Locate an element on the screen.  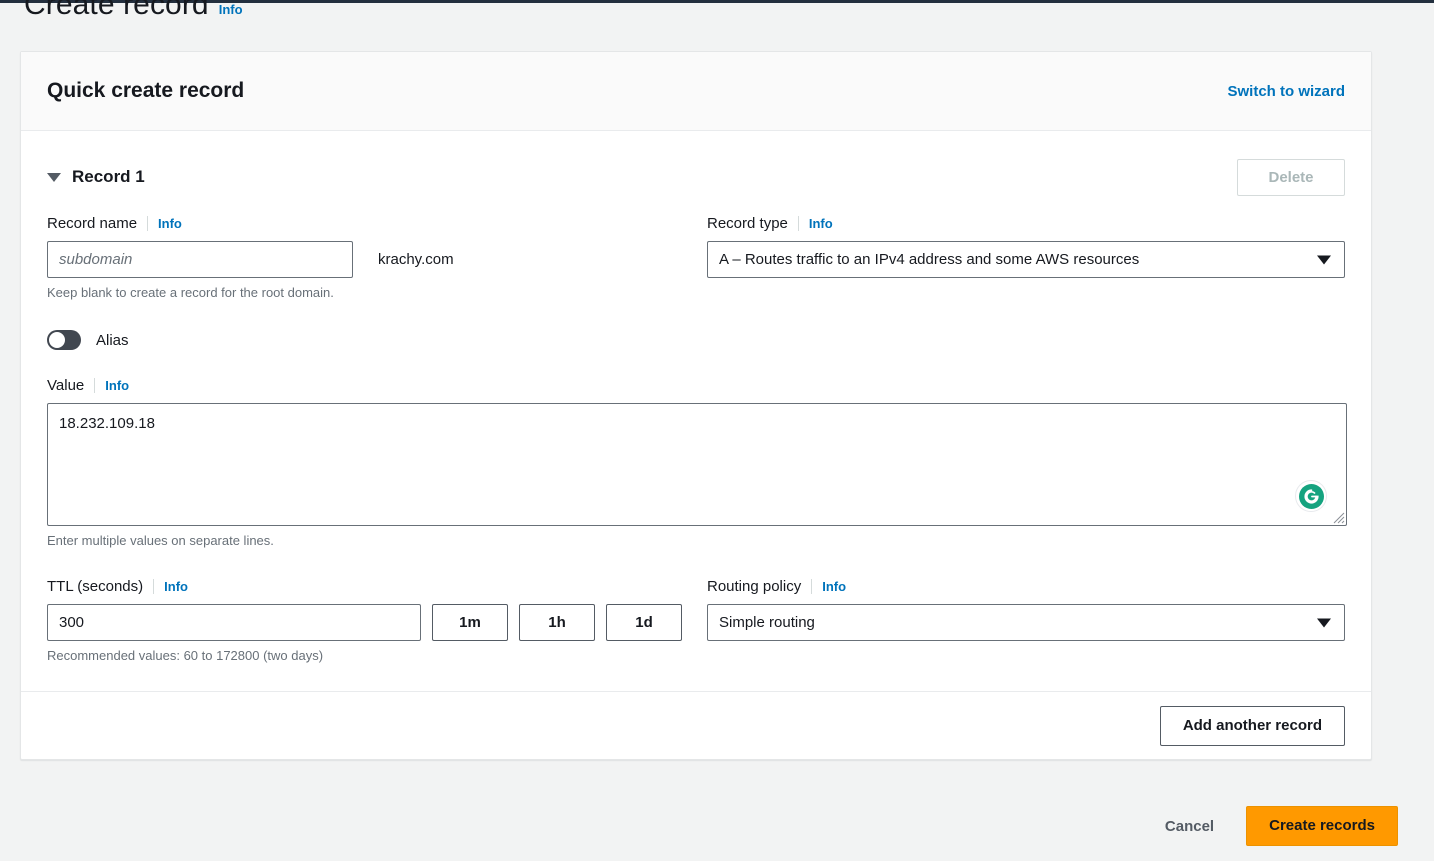
cancel-button: Cancel is located at coordinates (1189, 826).